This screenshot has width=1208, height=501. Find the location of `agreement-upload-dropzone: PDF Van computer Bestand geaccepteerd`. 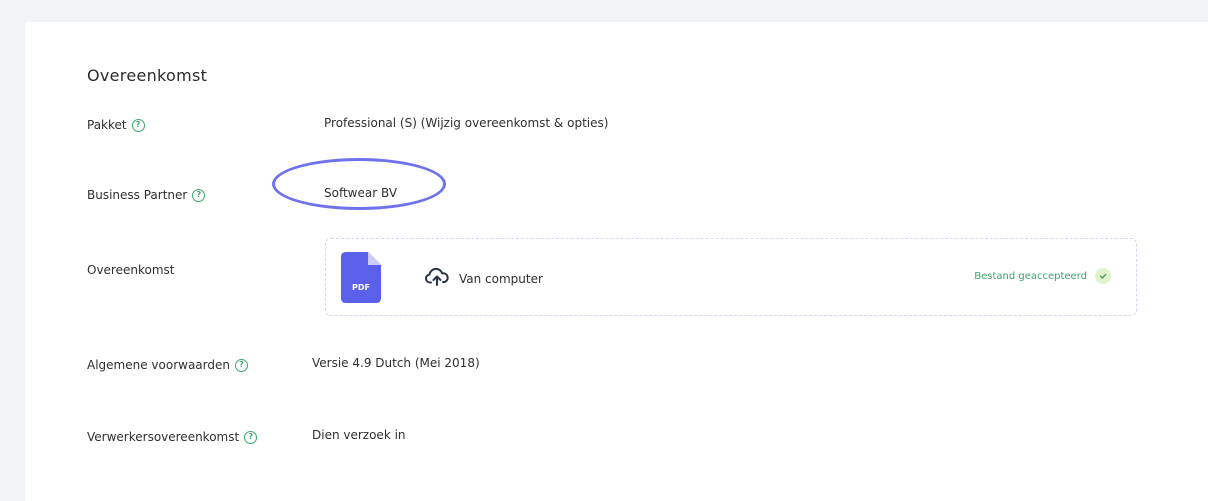

agreement-upload-dropzone: PDF Van computer Bestand geaccepteerd is located at coordinates (731, 277).